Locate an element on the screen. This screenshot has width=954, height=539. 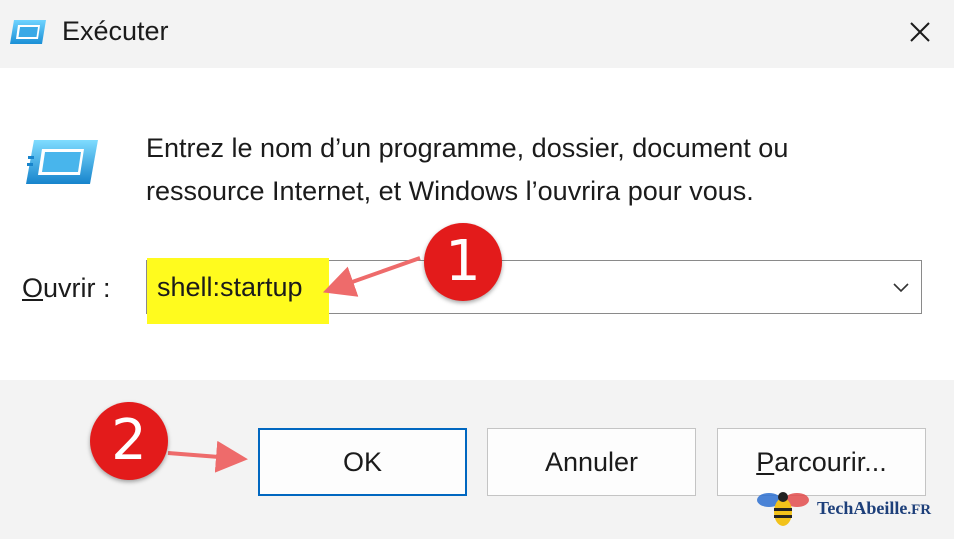
close-icon is located at coordinates (920, 32).